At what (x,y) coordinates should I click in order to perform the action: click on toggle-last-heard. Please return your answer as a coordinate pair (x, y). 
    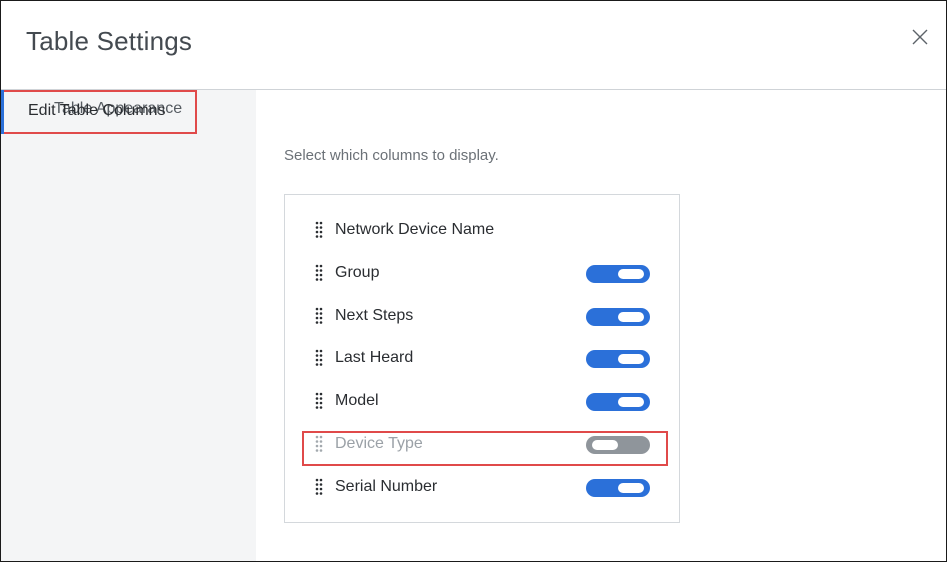
    Looking at the image, I should click on (618, 359).